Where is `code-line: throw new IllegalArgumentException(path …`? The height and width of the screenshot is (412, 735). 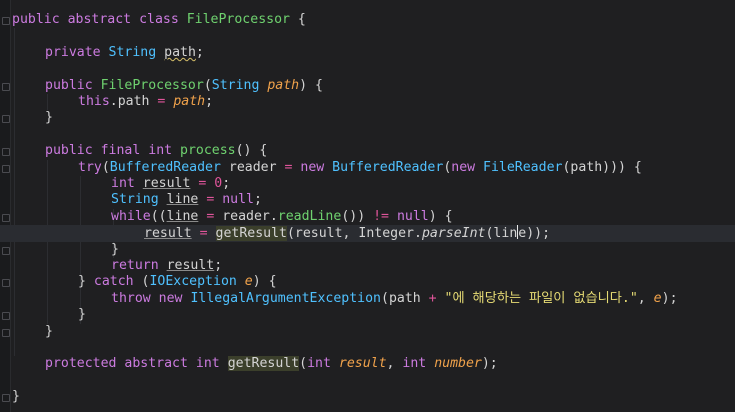
code-line: throw new IllegalArgumentException(path … is located at coordinates (394, 299).